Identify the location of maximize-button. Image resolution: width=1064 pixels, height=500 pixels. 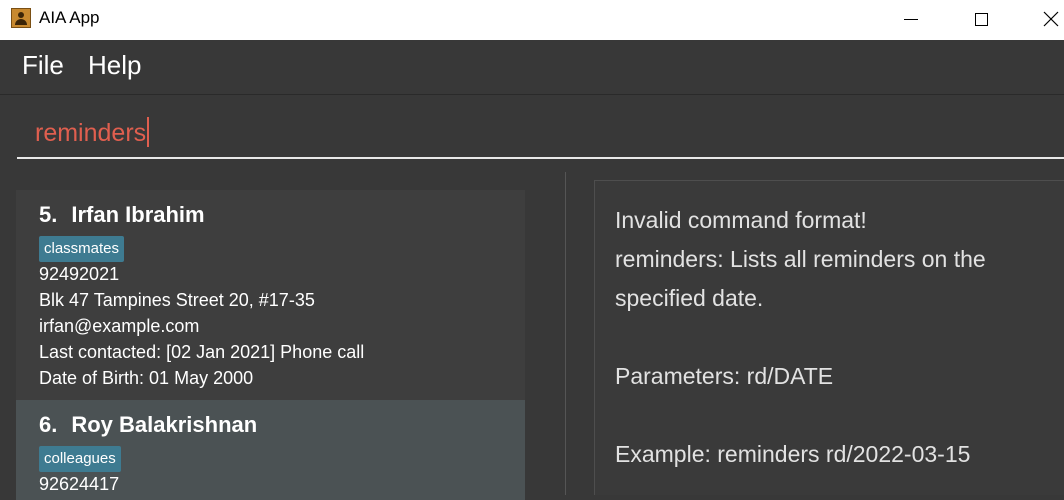
(981, 19).